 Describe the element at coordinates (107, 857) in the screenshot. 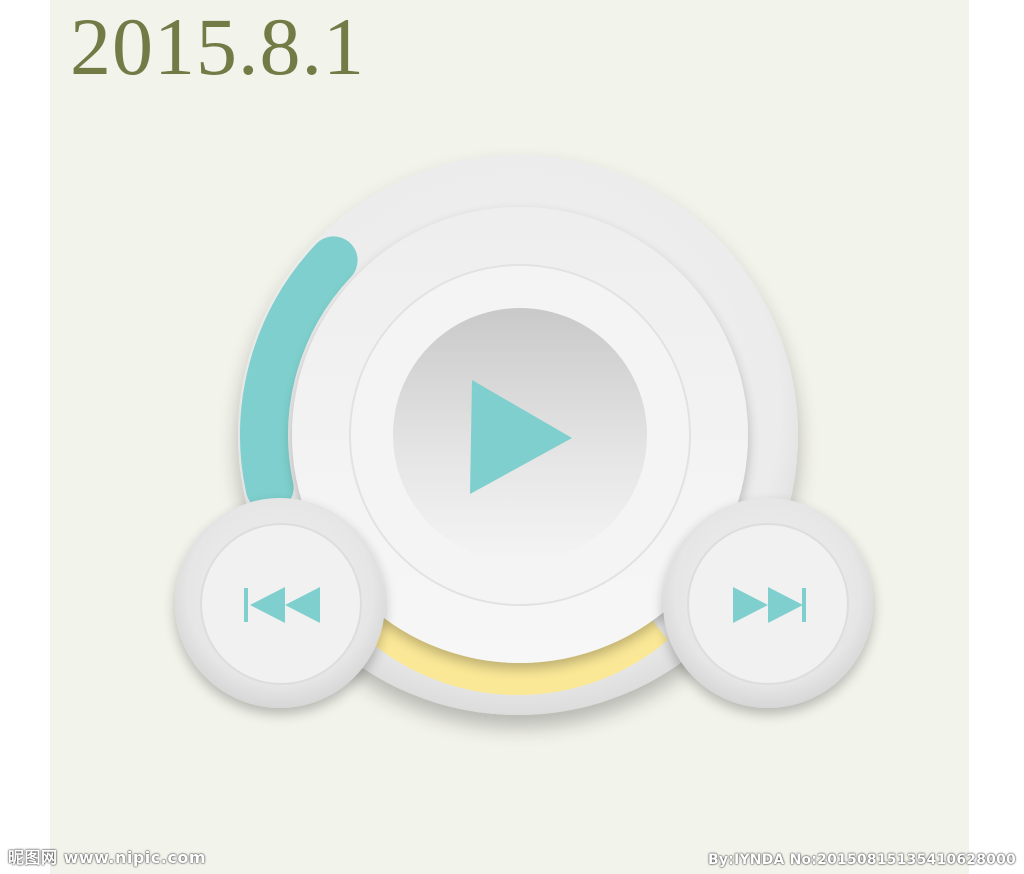

I see `watermark-logo: 昵图网 www.nipic.com` at that location.